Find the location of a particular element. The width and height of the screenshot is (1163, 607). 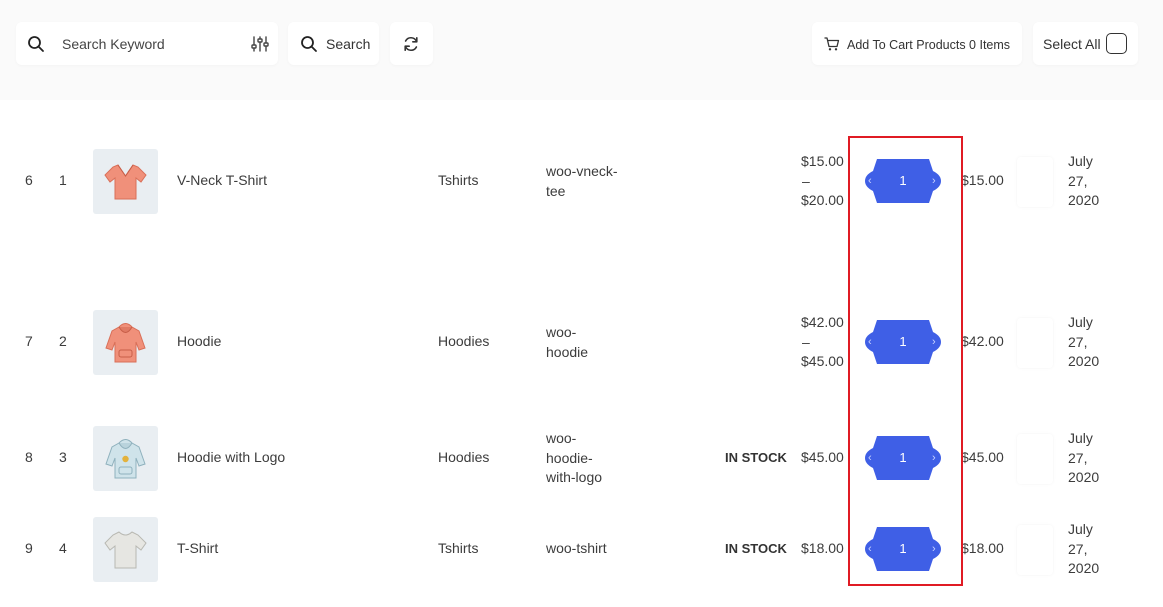

product-sku: woo-hoodie is located at coordinates (567, 342).